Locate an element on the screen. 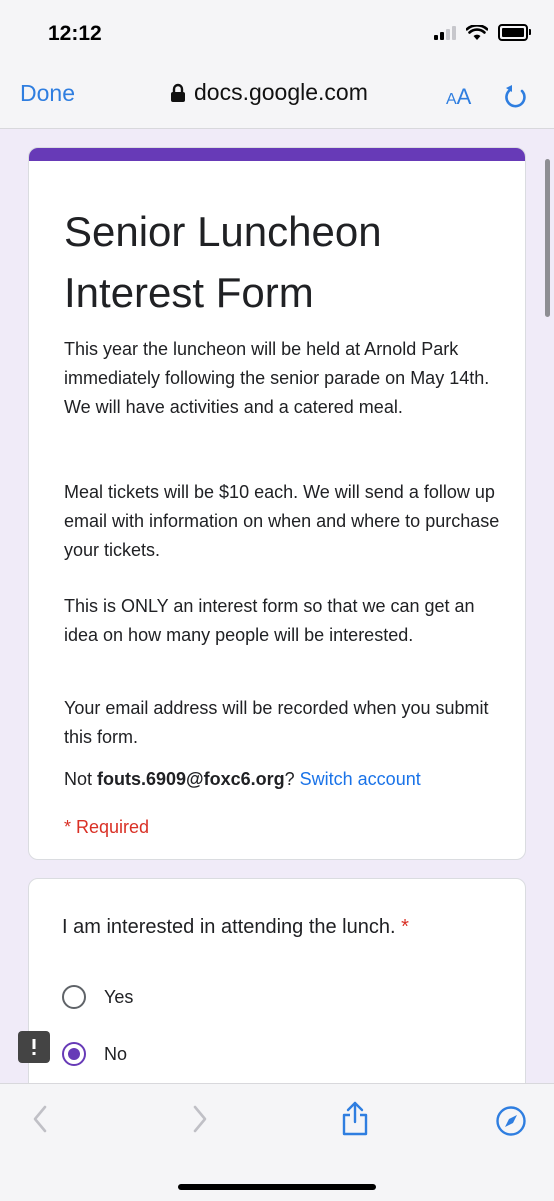  status-time: 12:12 is located at coordinates (75, 33).